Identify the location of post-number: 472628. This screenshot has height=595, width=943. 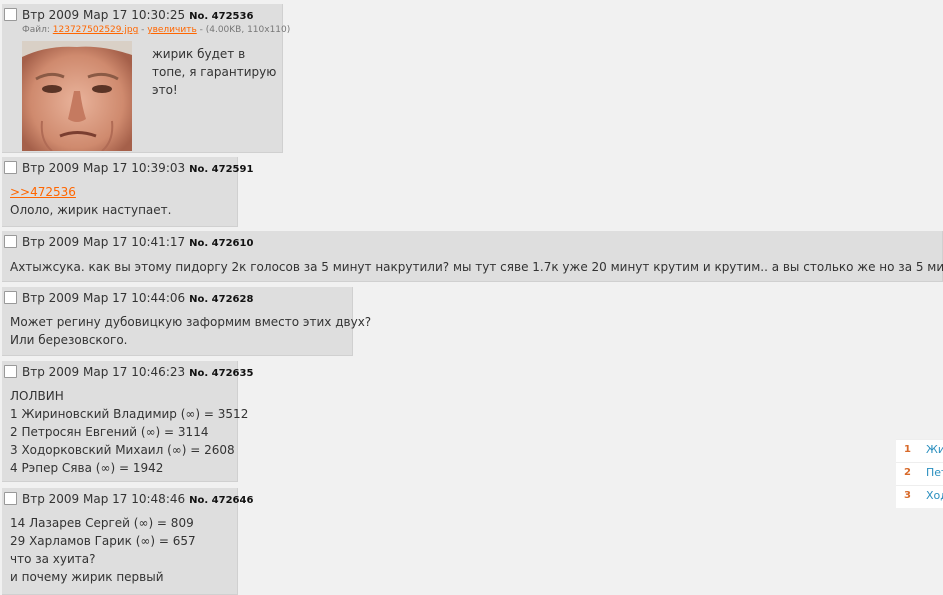
(233, 299).